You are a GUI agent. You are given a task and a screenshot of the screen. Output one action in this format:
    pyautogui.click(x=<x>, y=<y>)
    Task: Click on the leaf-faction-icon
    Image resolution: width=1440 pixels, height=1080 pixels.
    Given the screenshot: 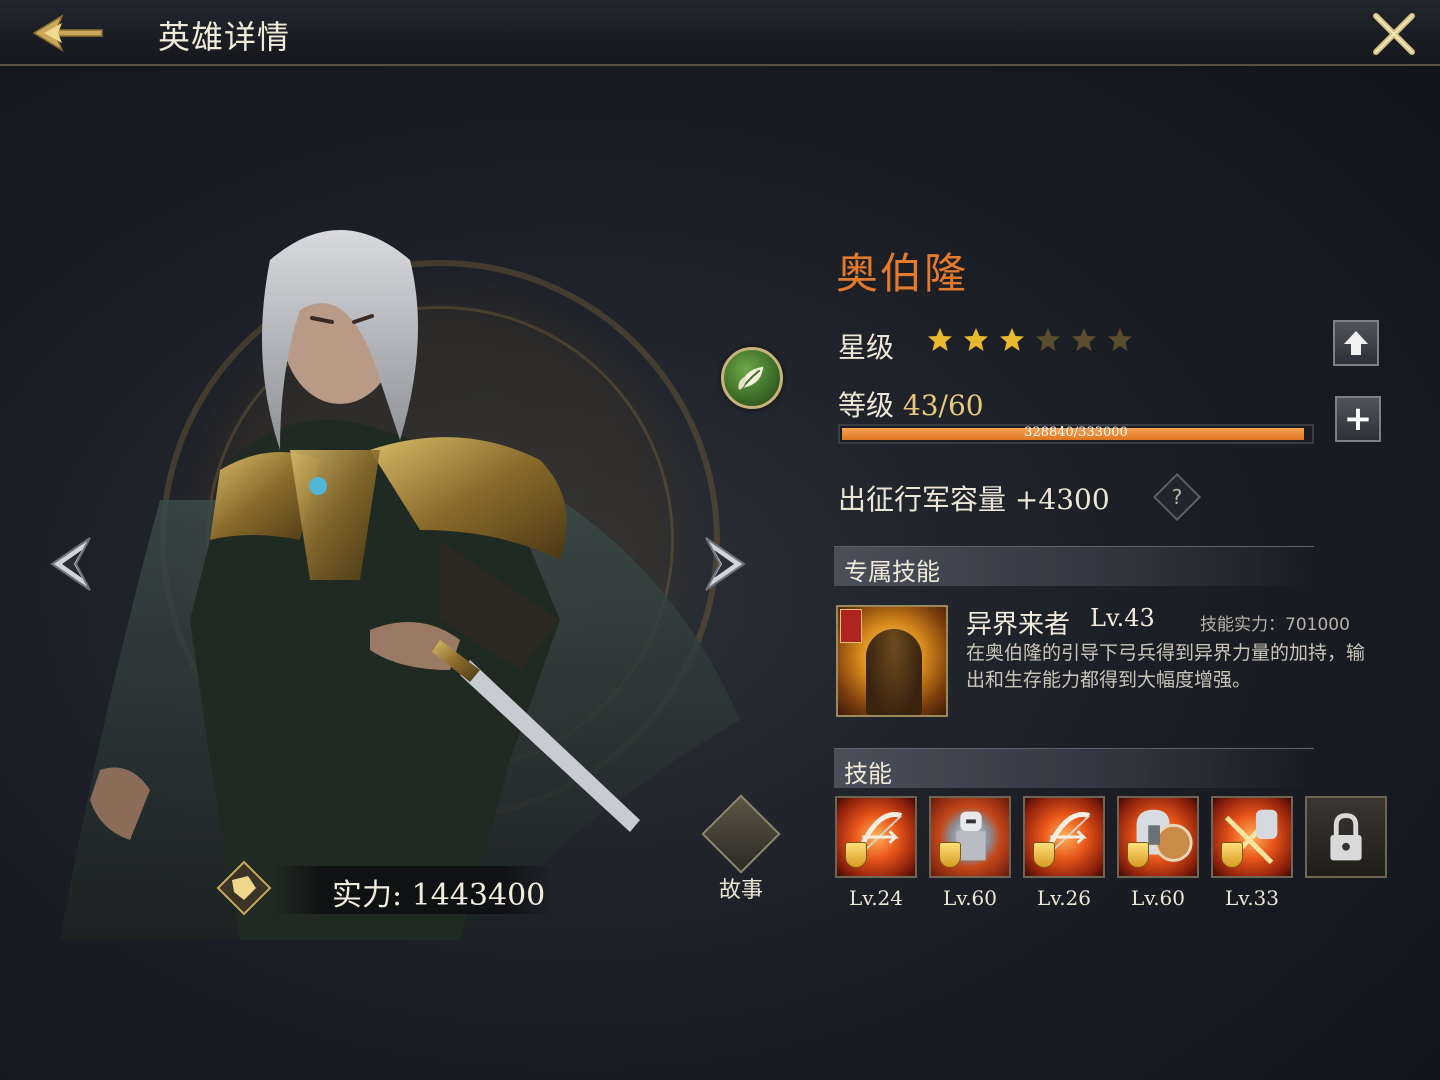 What is the action you would take?
    pyautogui.click(x=752, y=378)
    